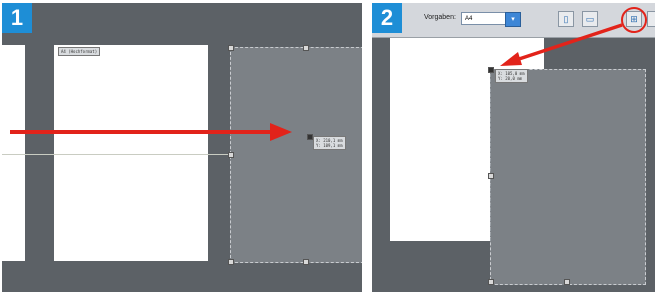 Image resolution: width=655 pixels, height=294 pixels. Describe the element at coordinates (17, 18) in the screenshot. I see `step-number-badge: 1` at that location.